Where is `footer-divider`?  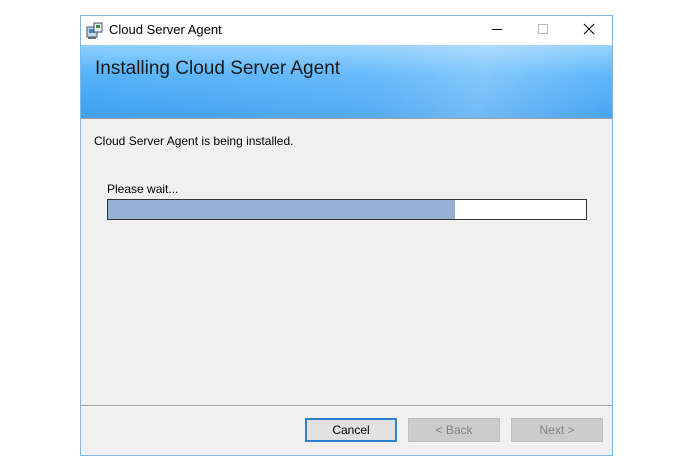 footer-divider is located at coordinates (346, 406).